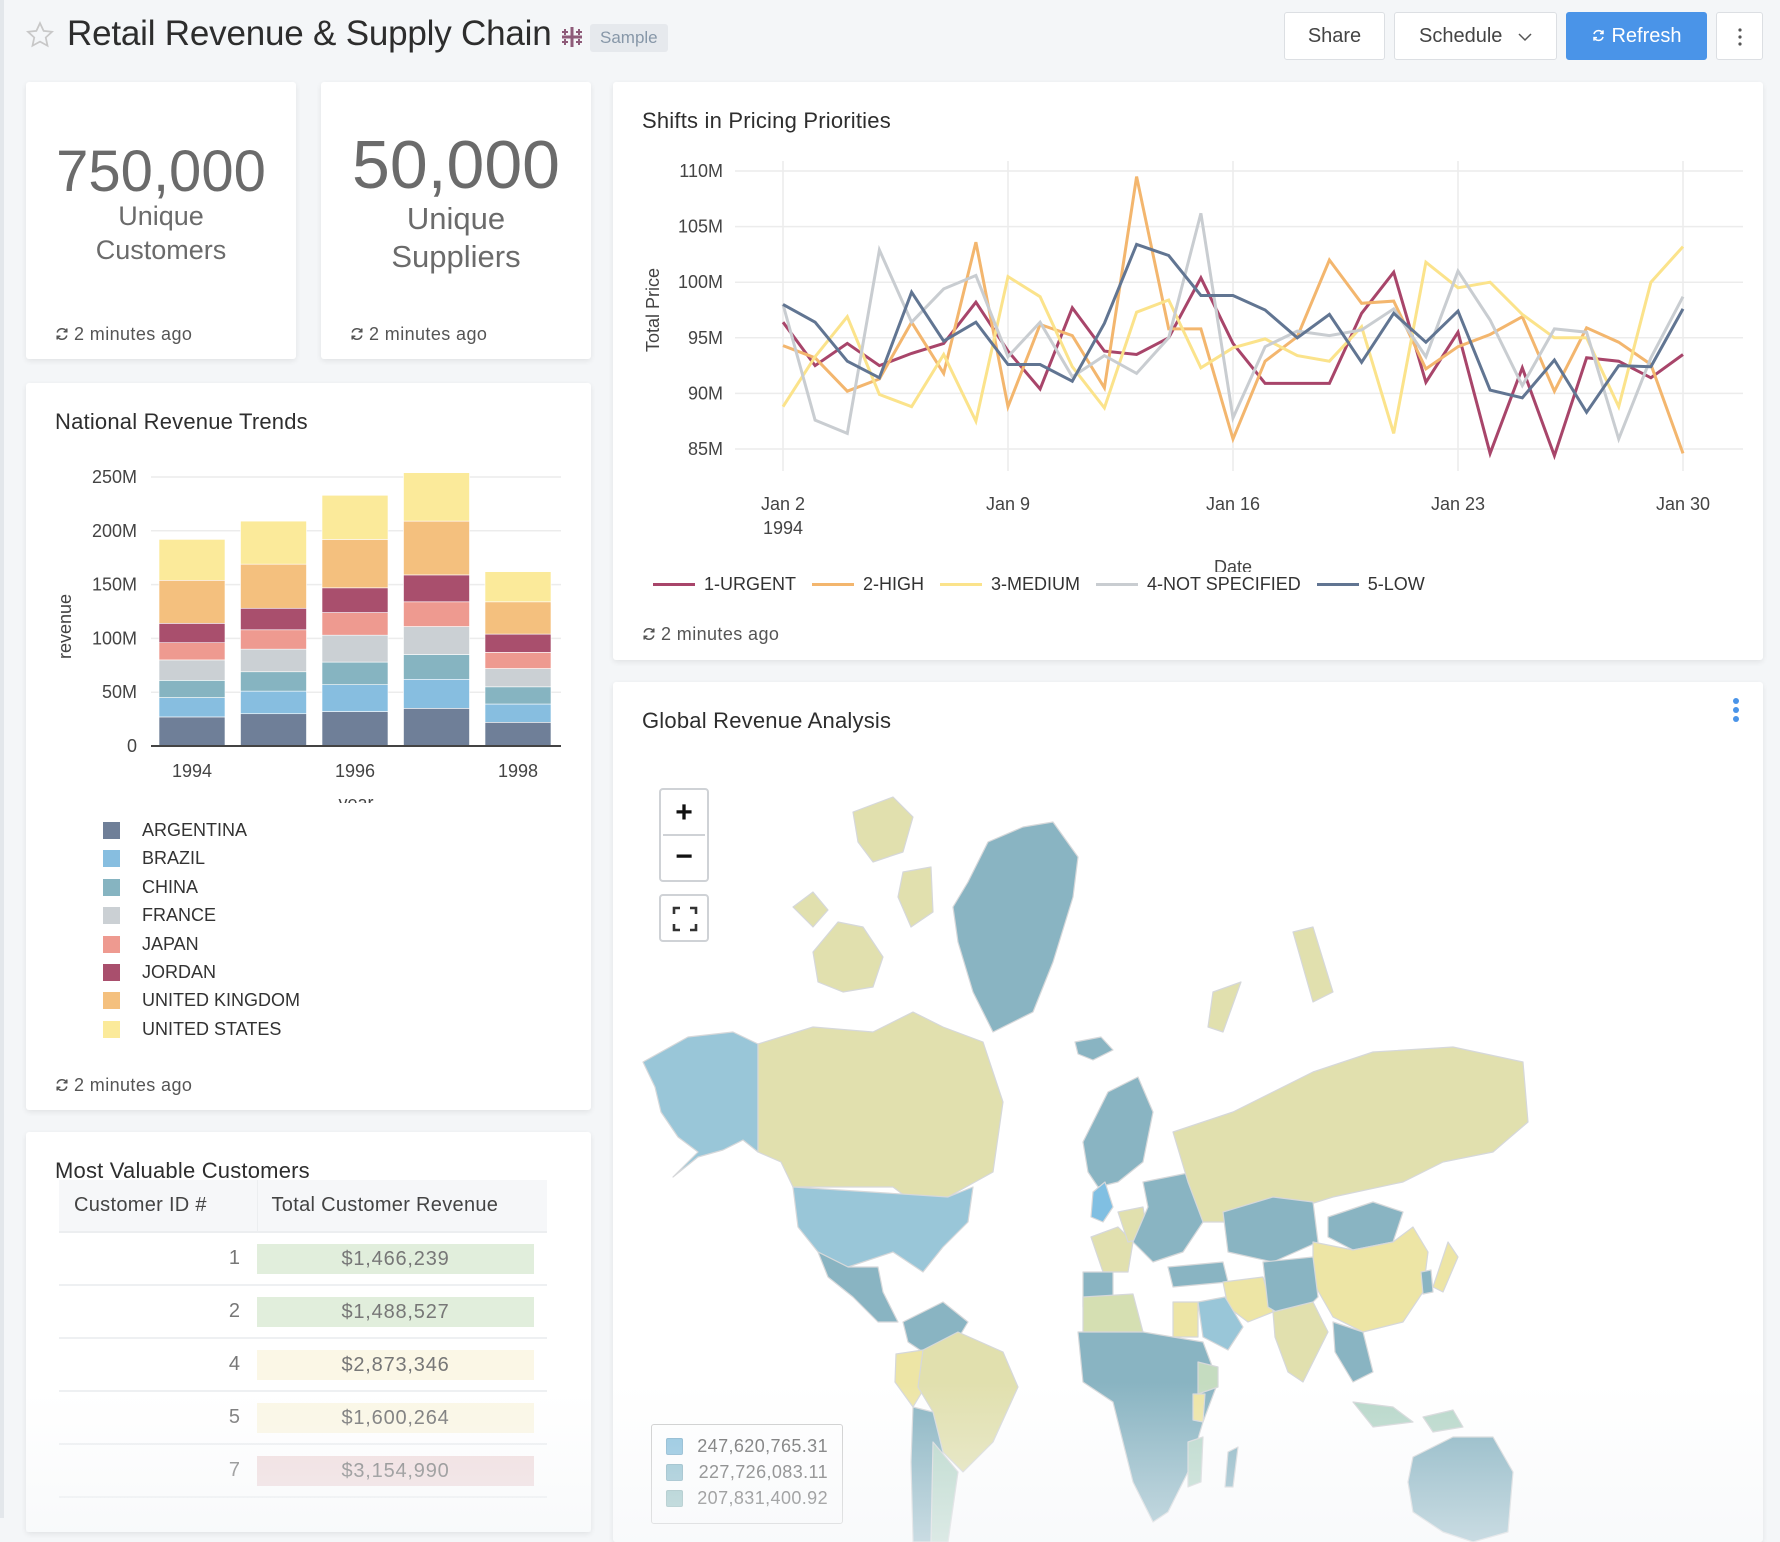 The image size is (1780, 1542). I want to click on map-legend-item: 207,831,400.92, so click(754, 1500).